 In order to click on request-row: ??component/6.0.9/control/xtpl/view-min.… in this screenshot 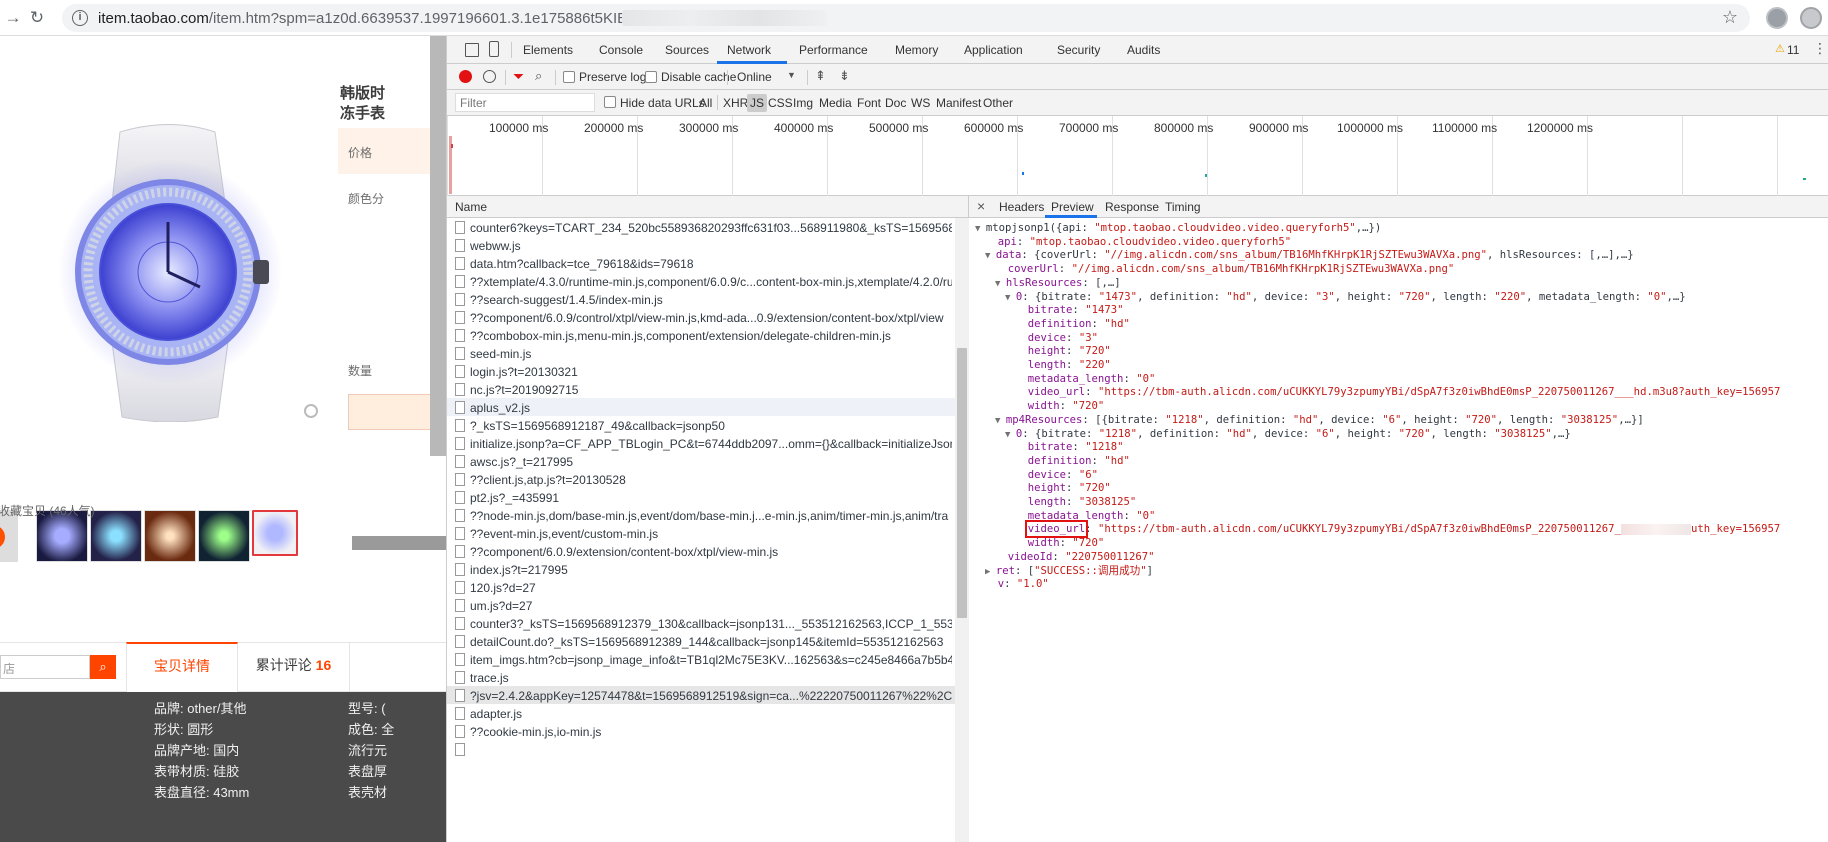, I will do `click(707, 317)`.